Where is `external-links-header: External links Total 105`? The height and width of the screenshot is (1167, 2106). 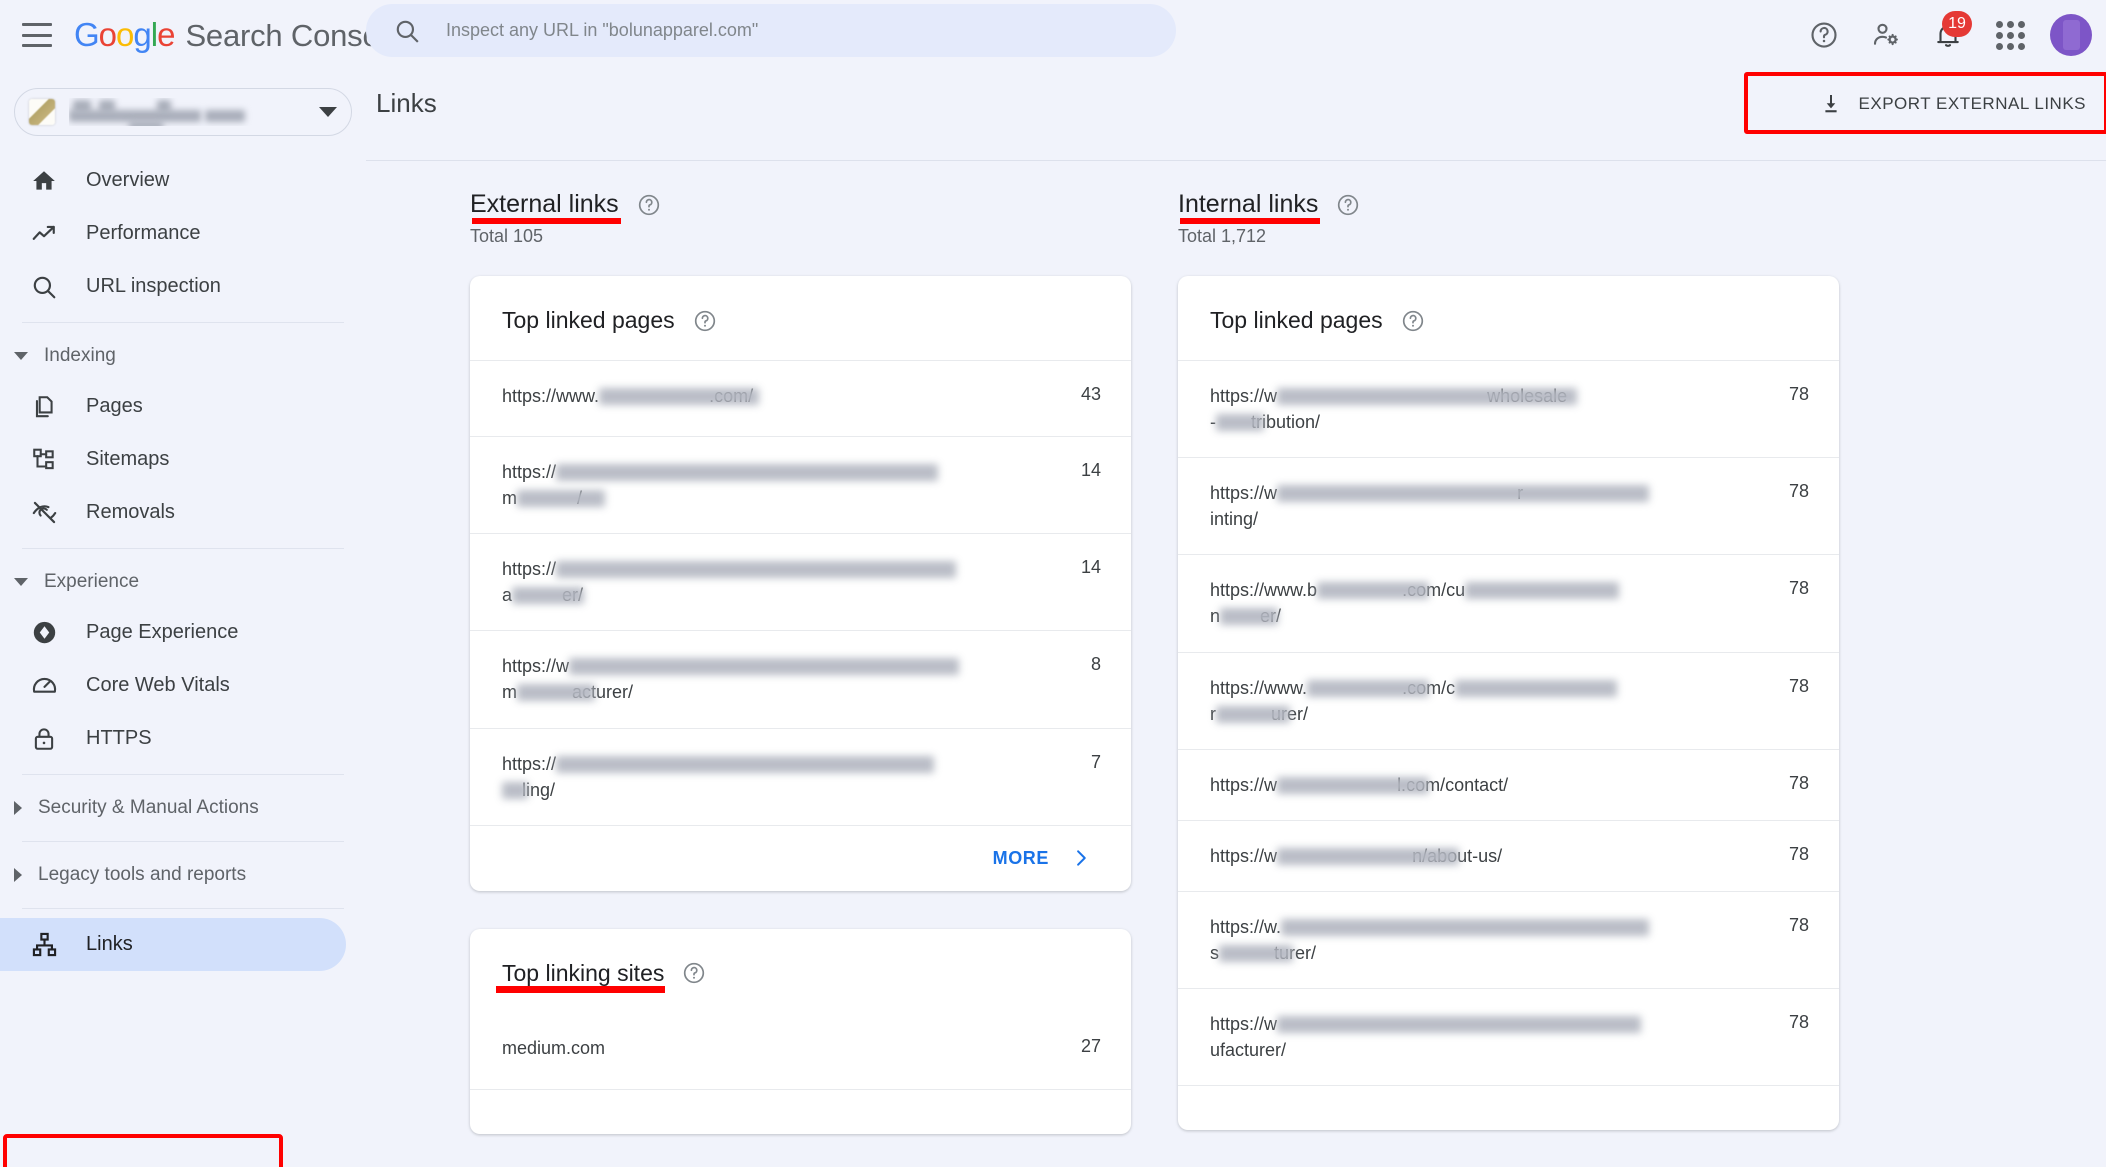
external-links-header: External links Total 105 is located at coordinates (800, 218).